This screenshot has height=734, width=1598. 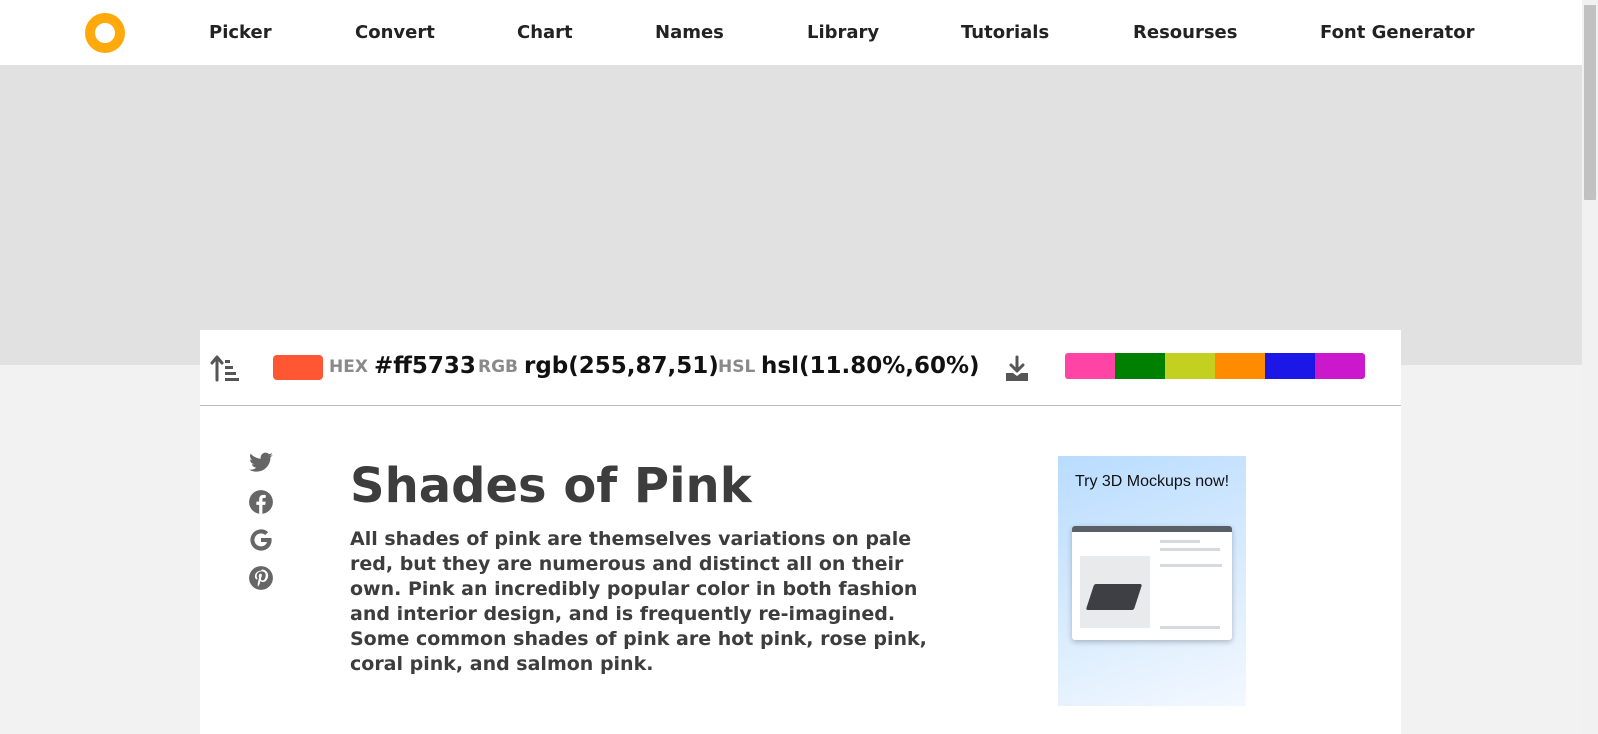 I want to click on side-advertisement: Try 3D Mockups now!, so click(x=1152, y=581).